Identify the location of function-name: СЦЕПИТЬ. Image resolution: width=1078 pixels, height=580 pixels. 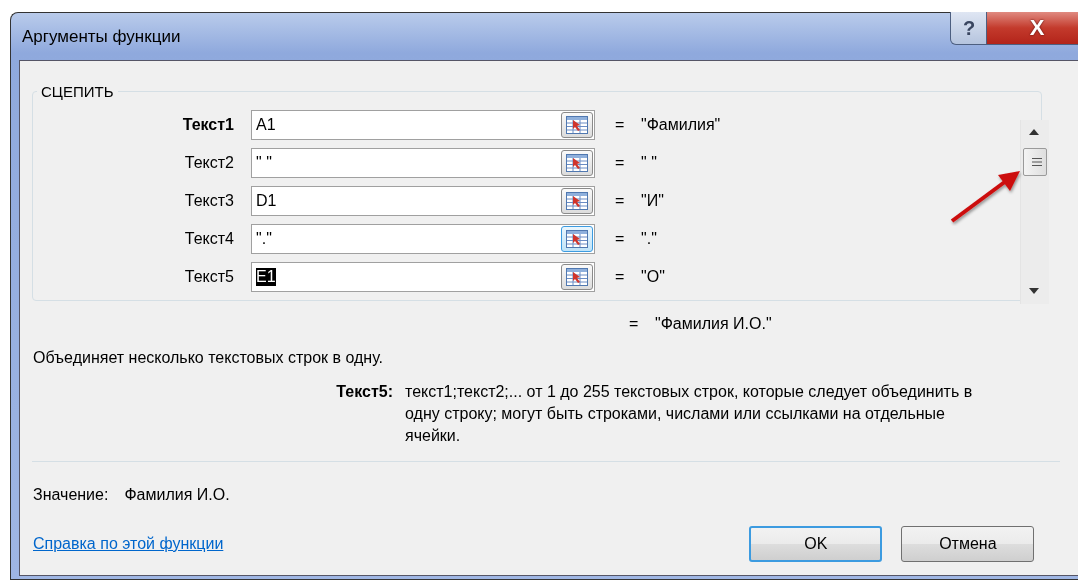
(77, 91).